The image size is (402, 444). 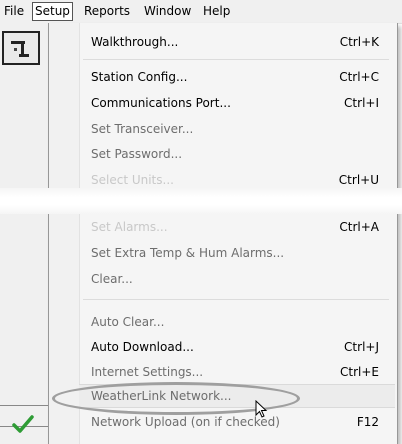 What do you see at coordinates (359, 42) in the screenshot?
I see `shortcut-walkthrough: Ctrl+K` at bounding box center [359, 42].